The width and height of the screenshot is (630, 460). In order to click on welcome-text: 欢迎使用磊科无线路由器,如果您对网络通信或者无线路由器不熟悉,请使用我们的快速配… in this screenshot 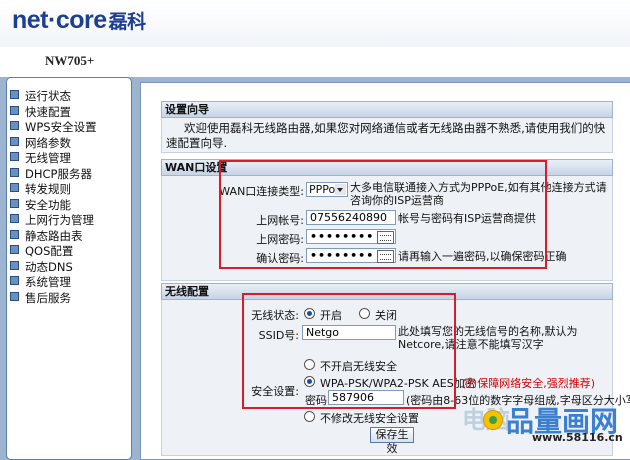, I will do `click(386, 135)`.